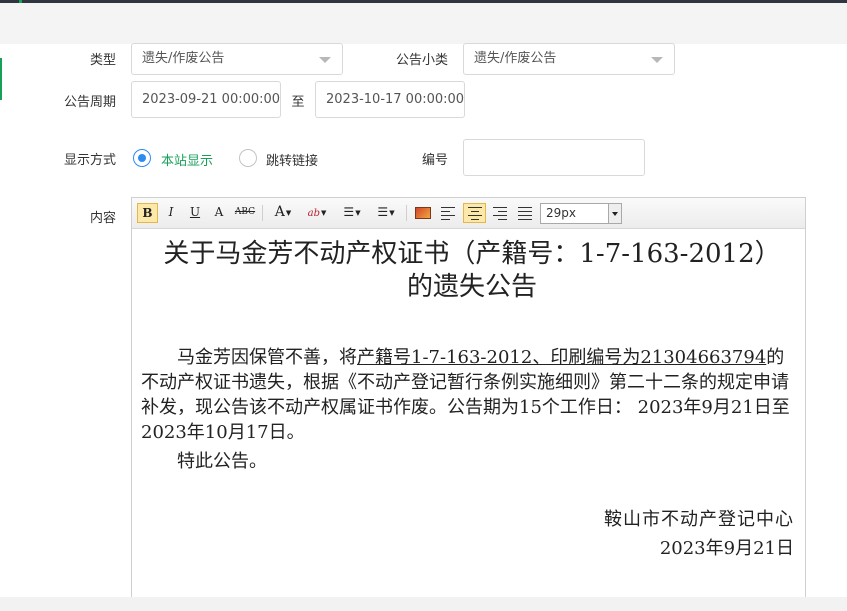  I want to click on number-label: 编号, so click(434, 160).